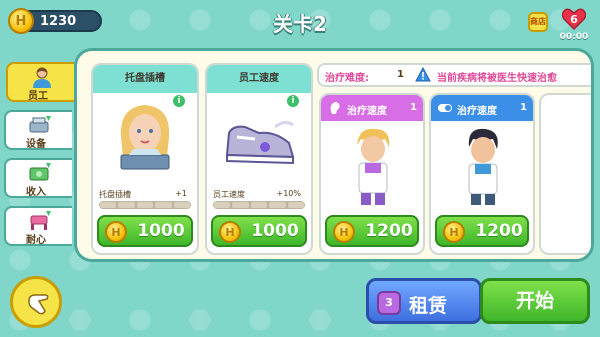 The width and height of the screenshot is (600, 337). I want to click on lives-indicator: 6 00:00, so click(574, 25).